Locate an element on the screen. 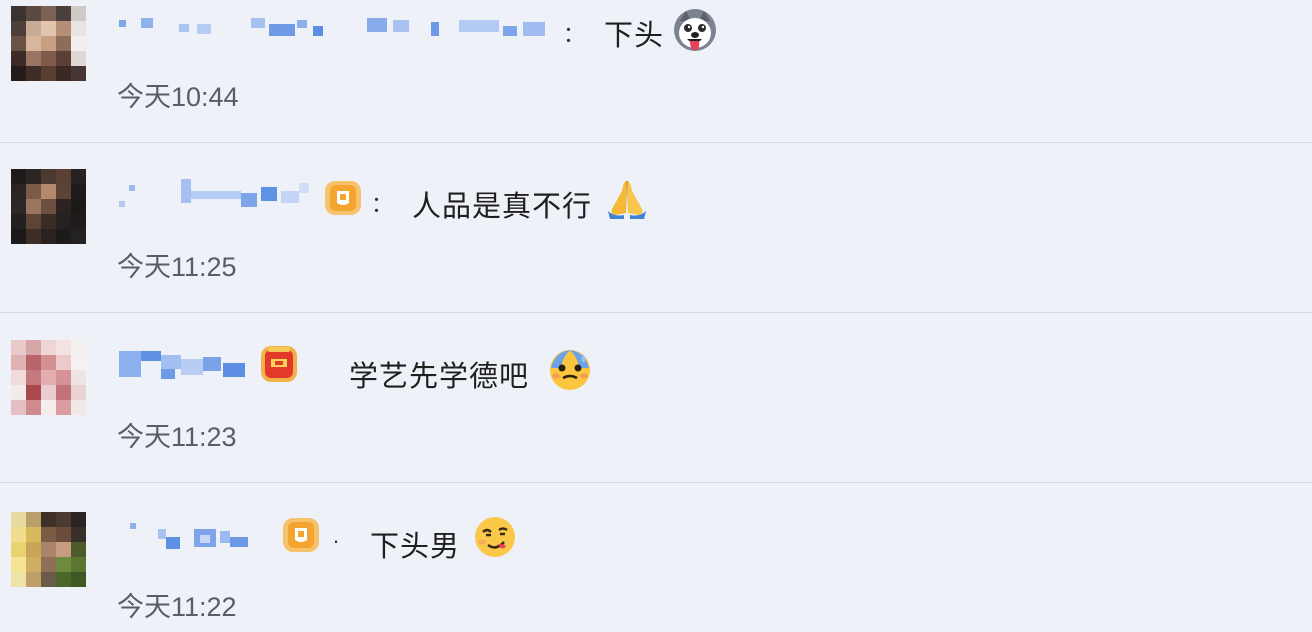  praying-hands-emoji is located at coordinates (627, 200).